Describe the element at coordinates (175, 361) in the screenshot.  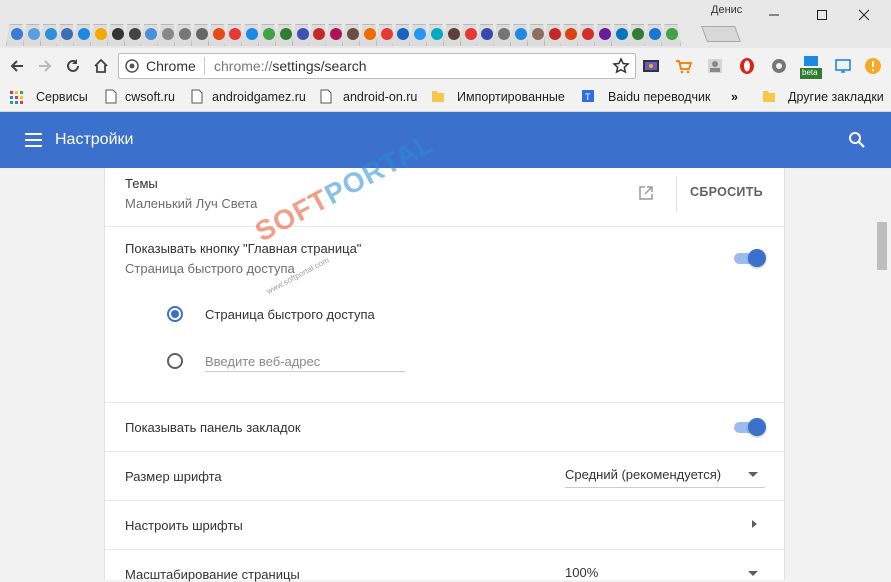
I see `radio-custom-url` at that location.